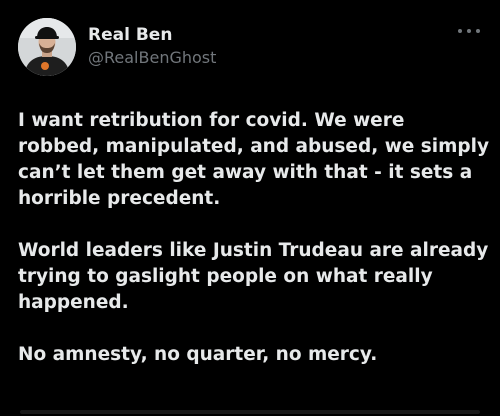  Describe the element at coordinates (152, 58) in the screenshot. I see `user-handle: @RealBenGhost` at that location.